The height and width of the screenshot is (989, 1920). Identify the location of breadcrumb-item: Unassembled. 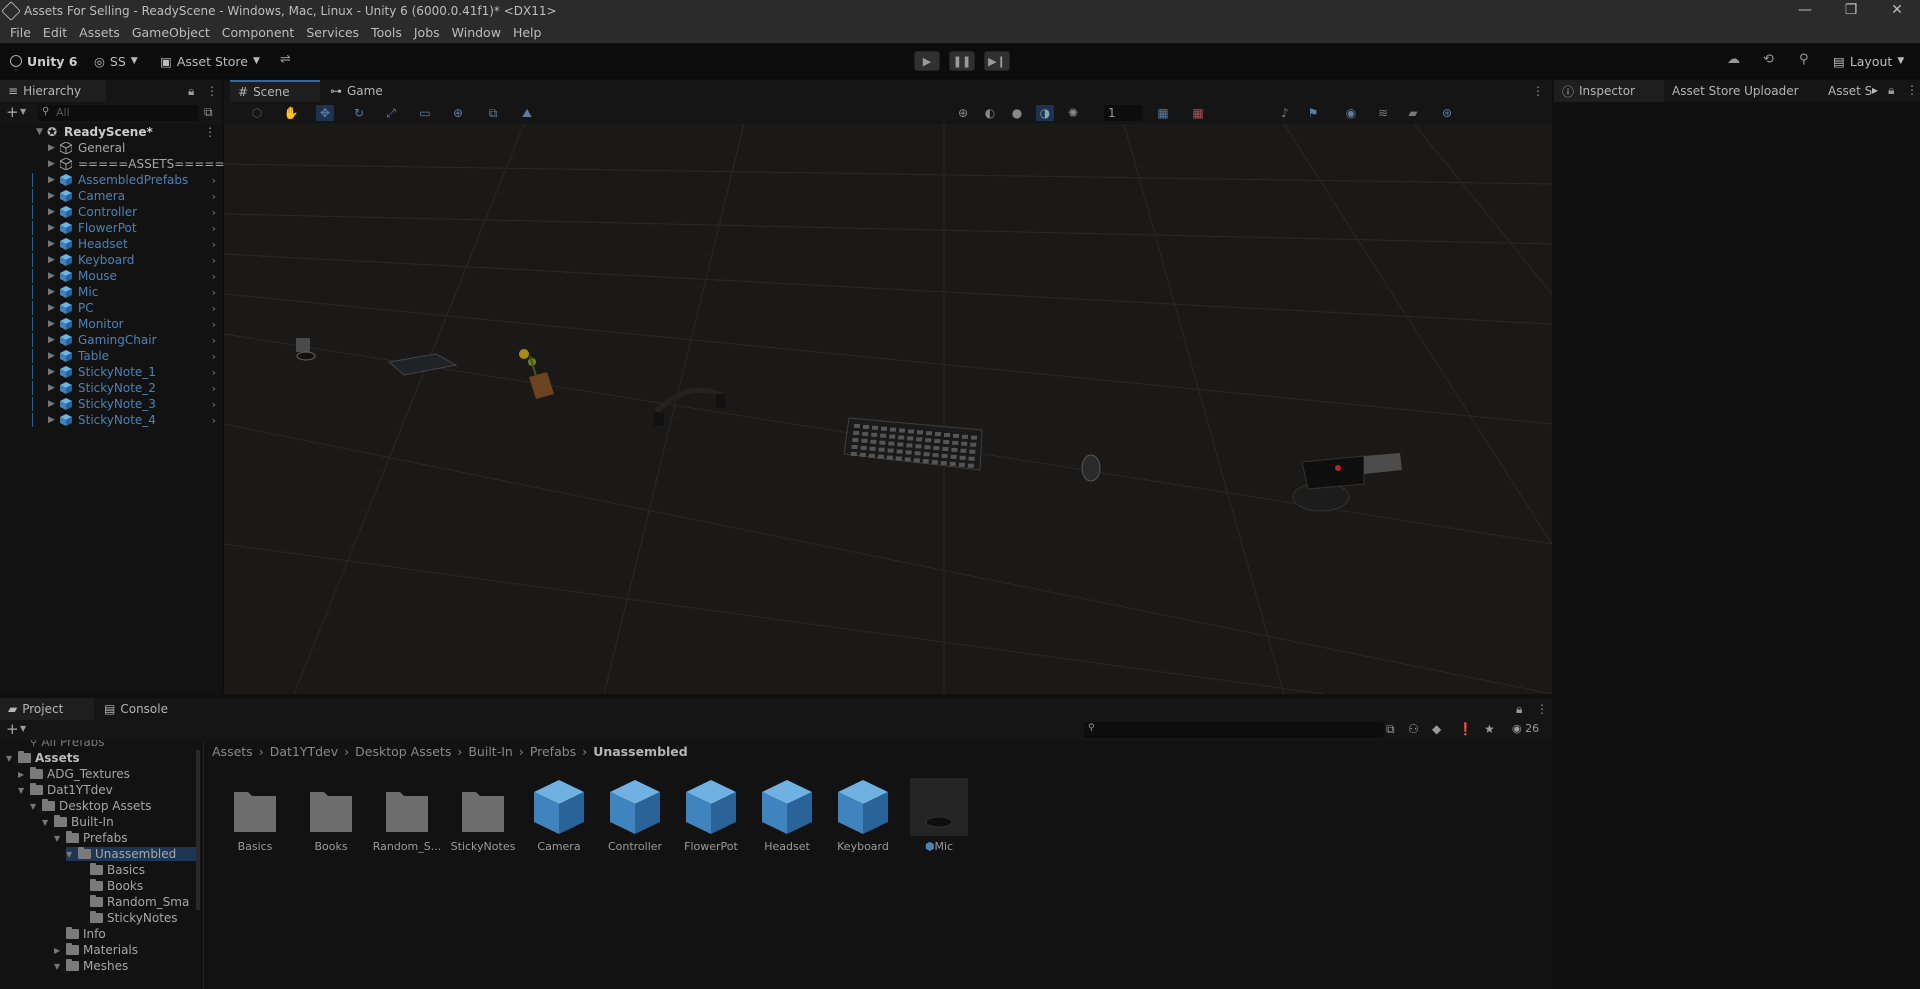
(640, 751).